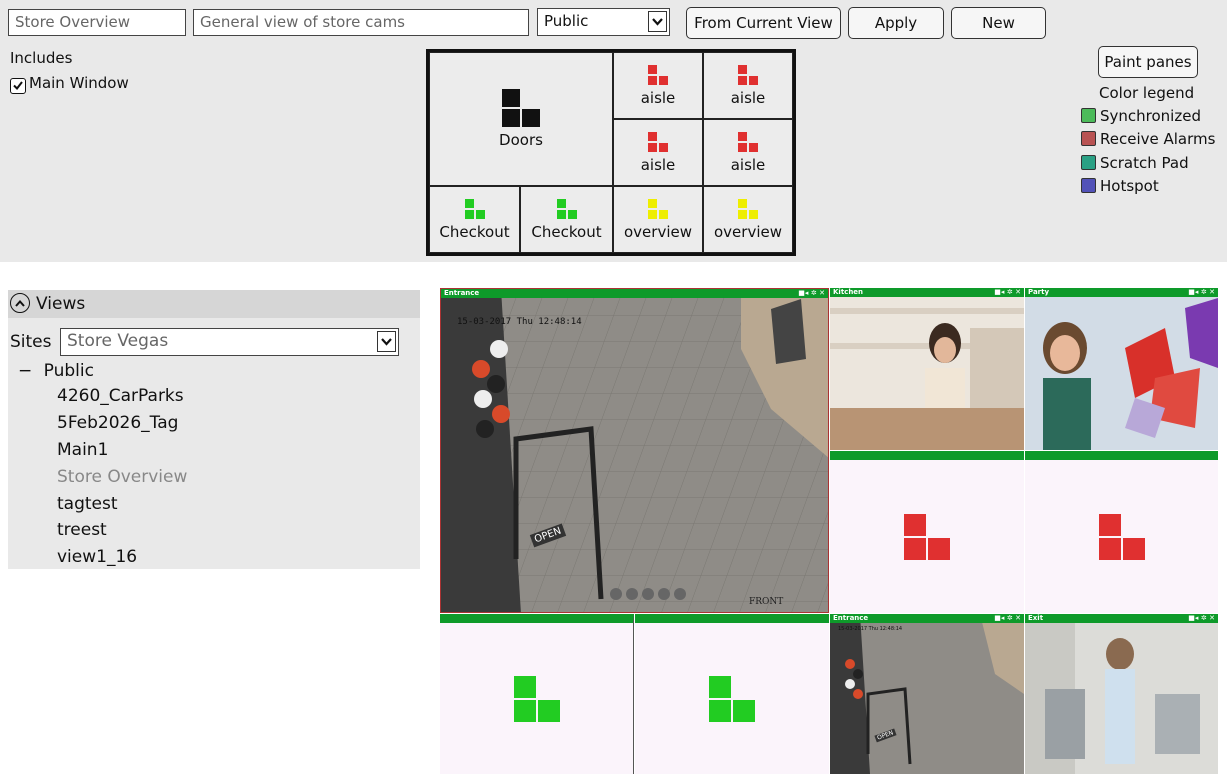 The width and height of the screenshot is (1227, 774). I want to click on tile-title-bar: Kitchen ■◂ ✲ ✕, so click(927, 292).